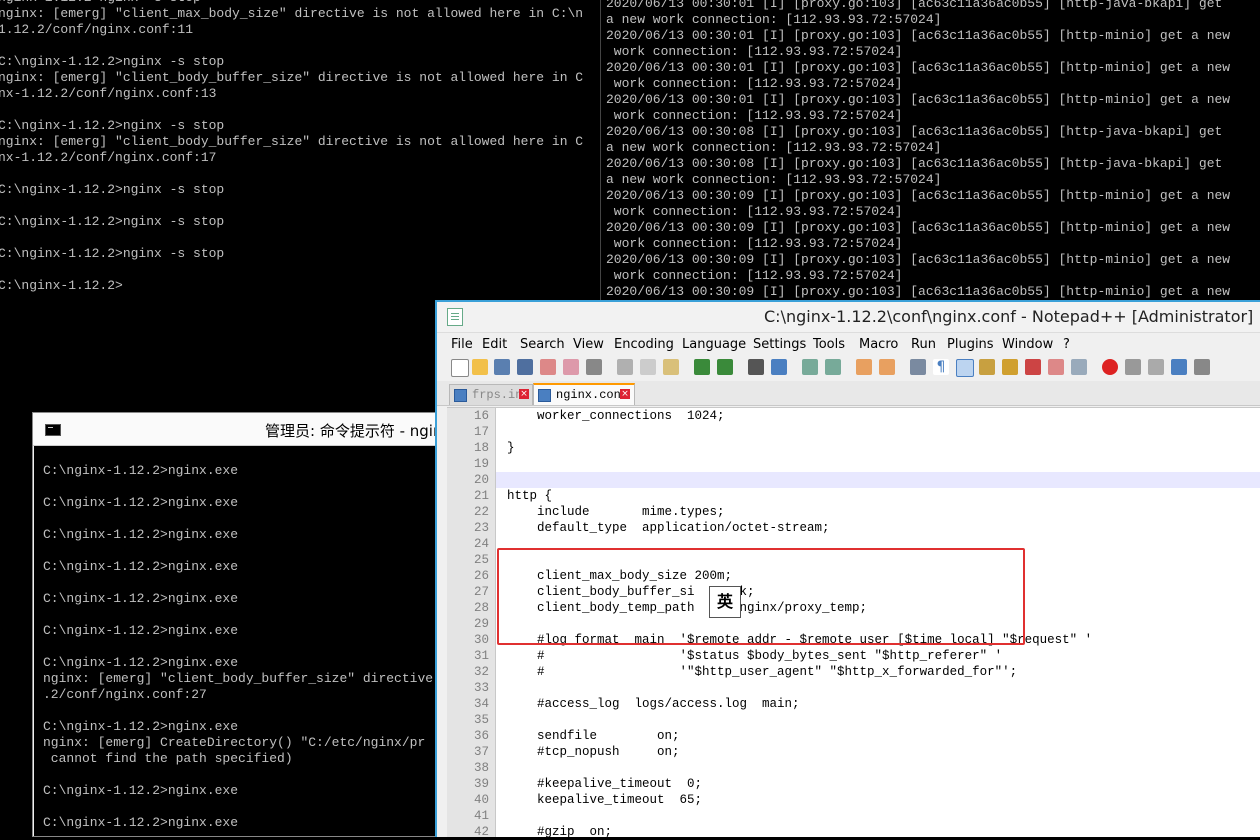 The width and height of the screenshot is (1260, 840). I want to click on print-icon, so click(594, 367).